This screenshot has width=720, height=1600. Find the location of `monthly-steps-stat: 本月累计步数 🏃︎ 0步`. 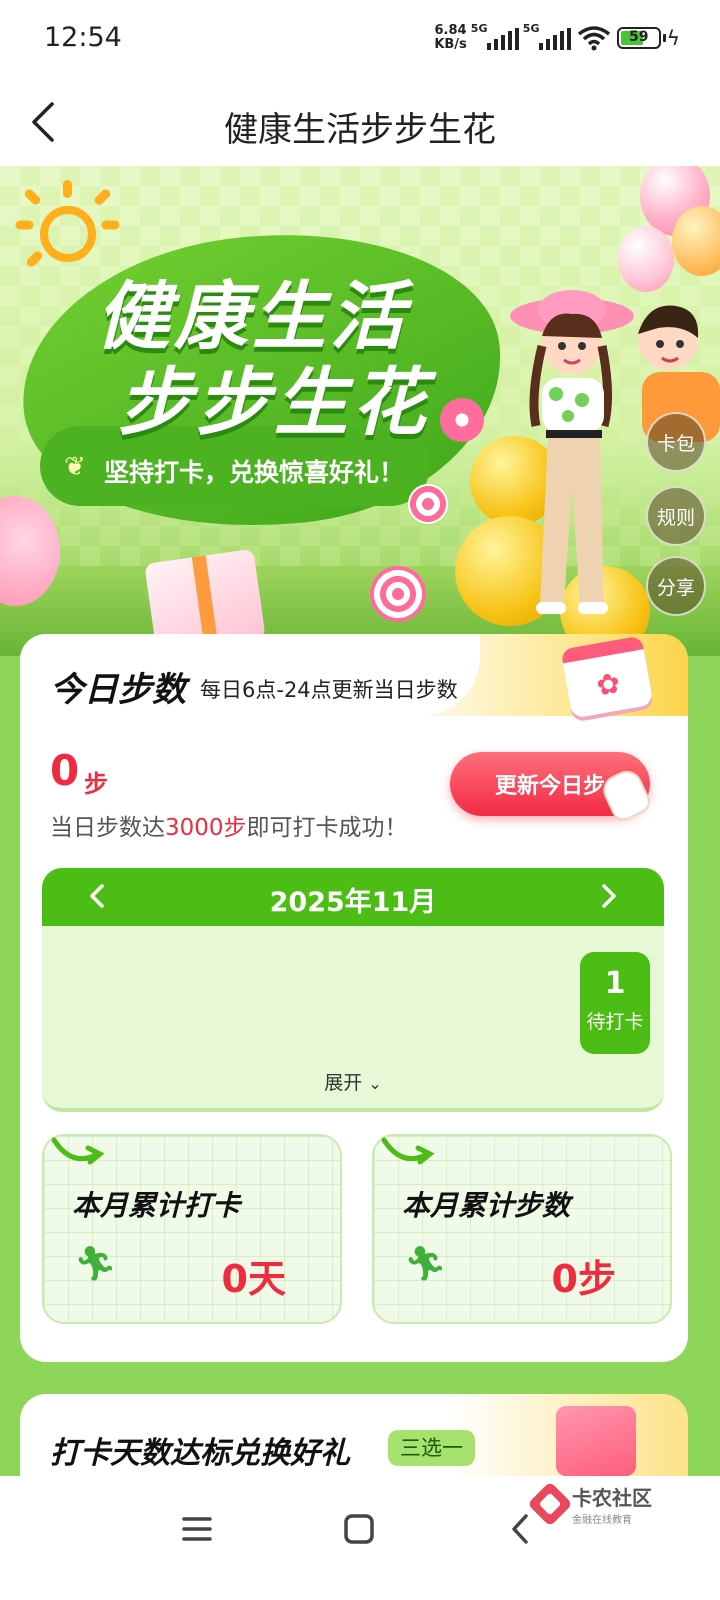

monthly-steps-stat: 本月累计步数 🏃︎ 0步 is located at coordinates (522, 1229).